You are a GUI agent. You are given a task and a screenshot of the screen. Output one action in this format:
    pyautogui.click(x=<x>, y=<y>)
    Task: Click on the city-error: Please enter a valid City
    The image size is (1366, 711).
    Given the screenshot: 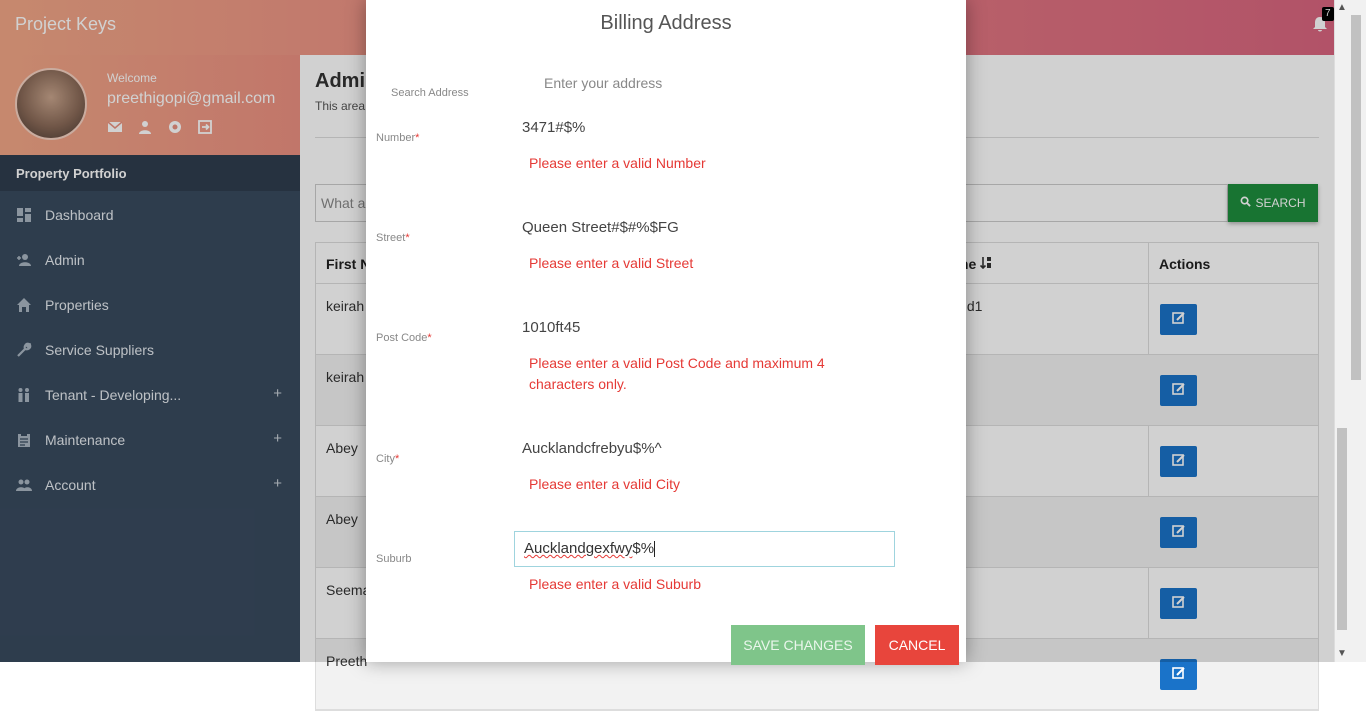 What is the action you would take?
    pyautogui.click(x=604, y=484)
    